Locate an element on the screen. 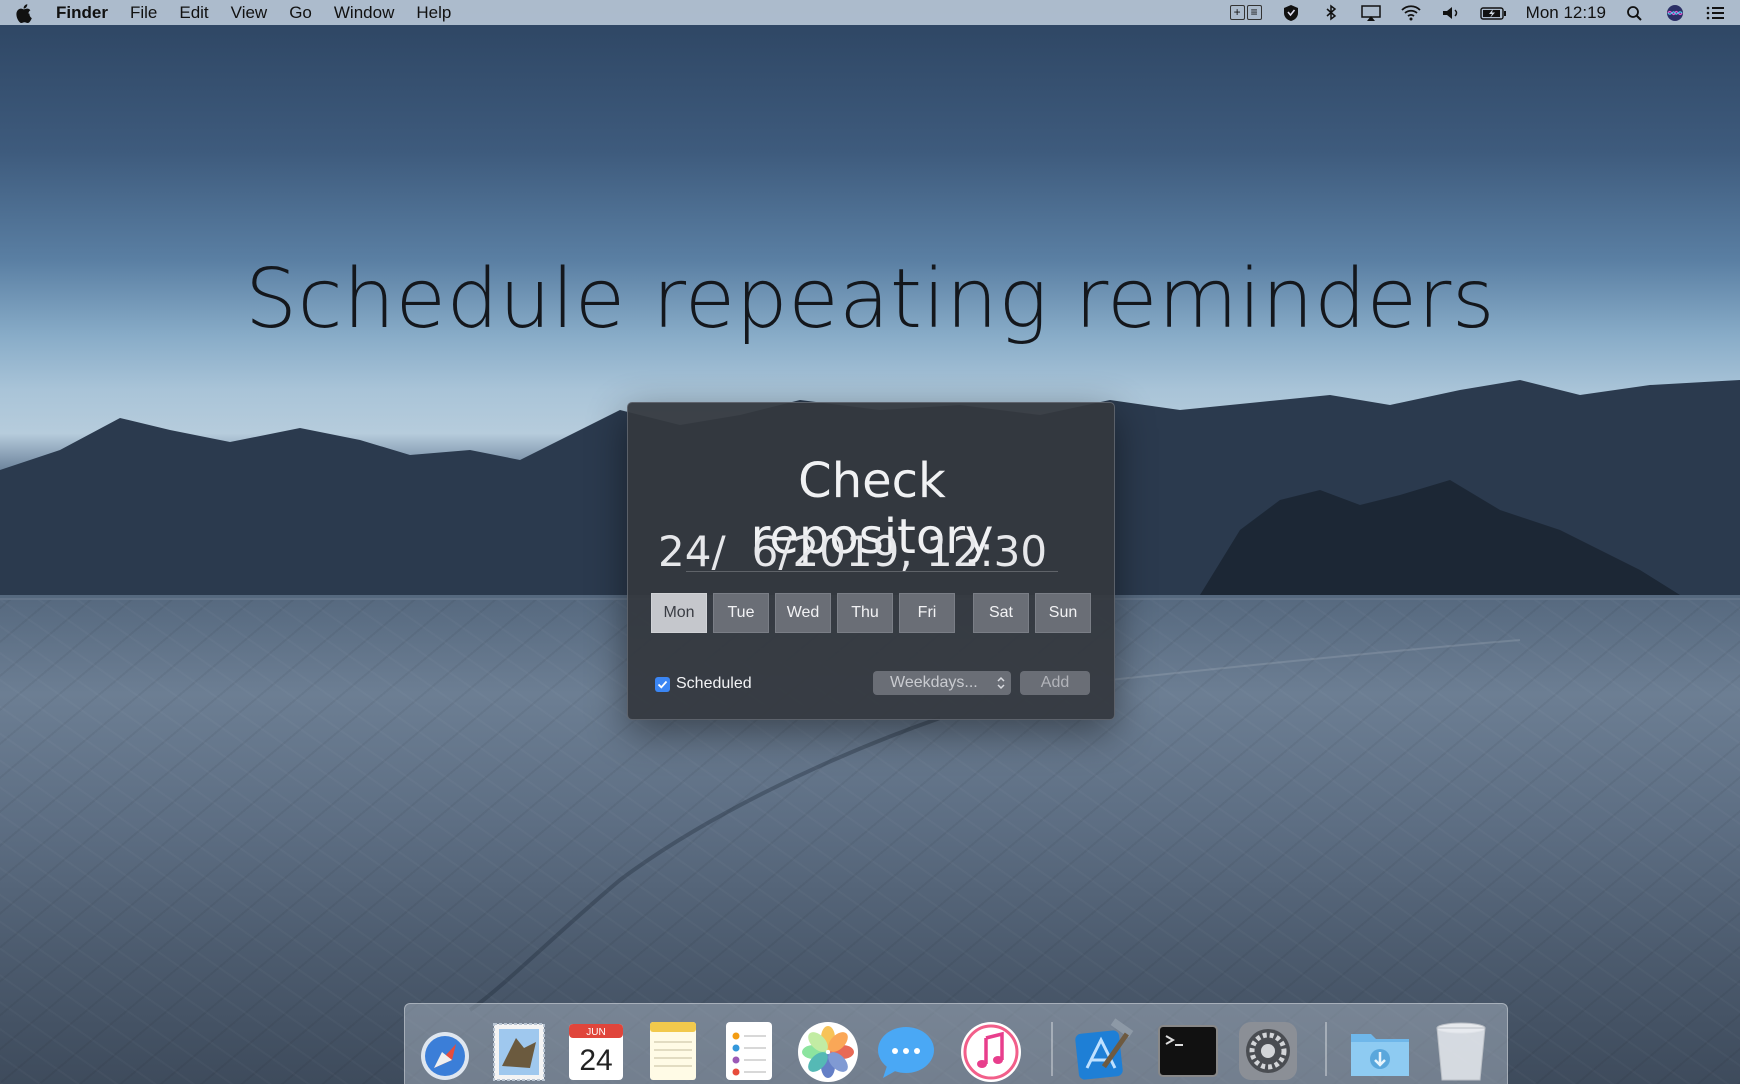  scheduled-option: Scheduled is located at coordinates (703, 684).